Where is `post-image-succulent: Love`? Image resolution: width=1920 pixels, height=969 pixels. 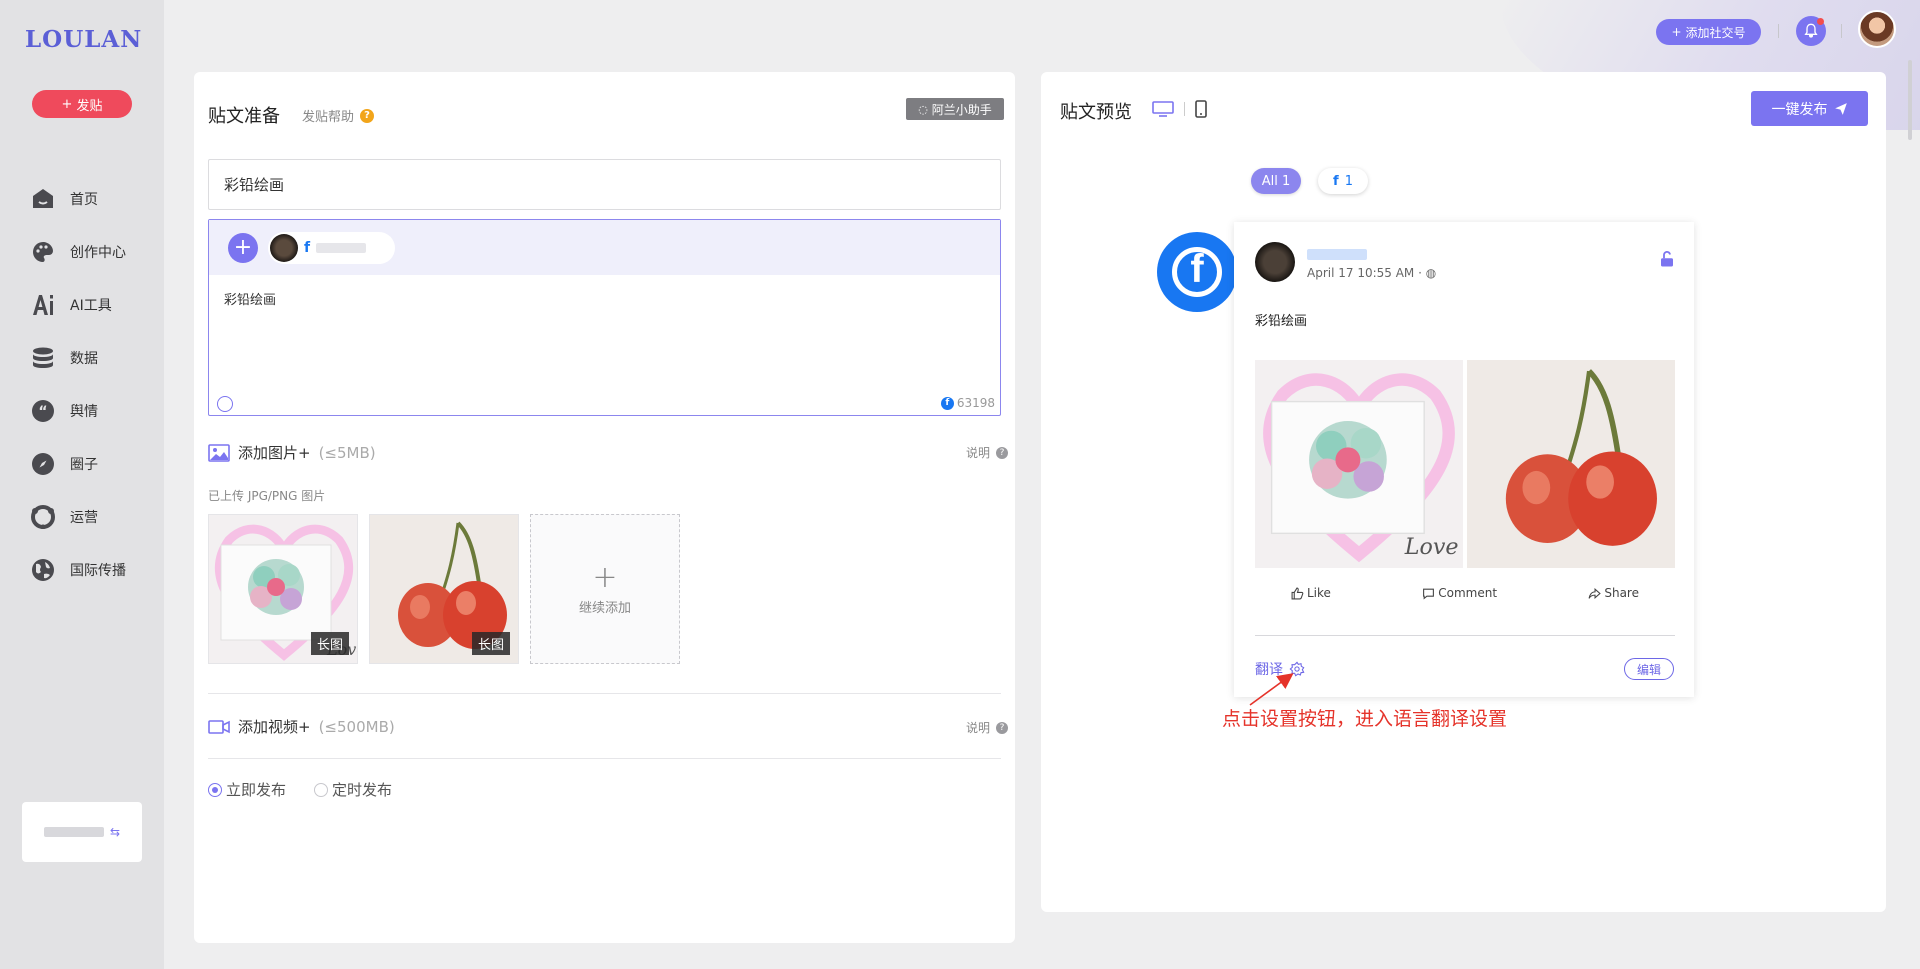 post-image-succulent: Love is located at coordinates (1359, 464).